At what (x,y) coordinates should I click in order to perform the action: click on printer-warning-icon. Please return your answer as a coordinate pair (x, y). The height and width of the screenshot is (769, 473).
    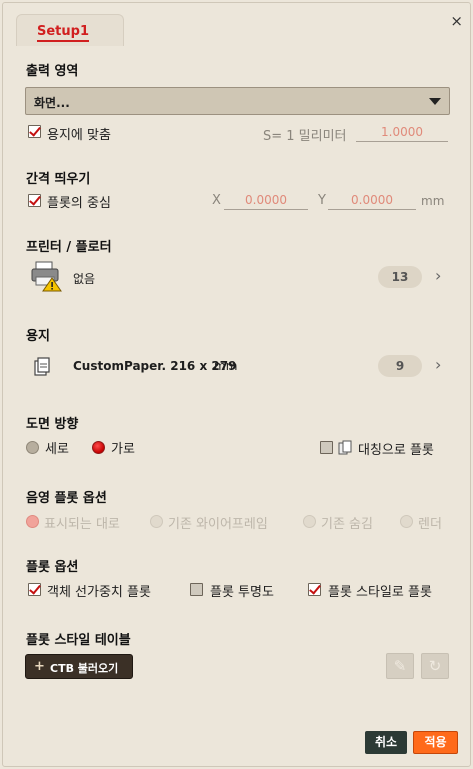
    Looking at the image, I should click on (46, 276).